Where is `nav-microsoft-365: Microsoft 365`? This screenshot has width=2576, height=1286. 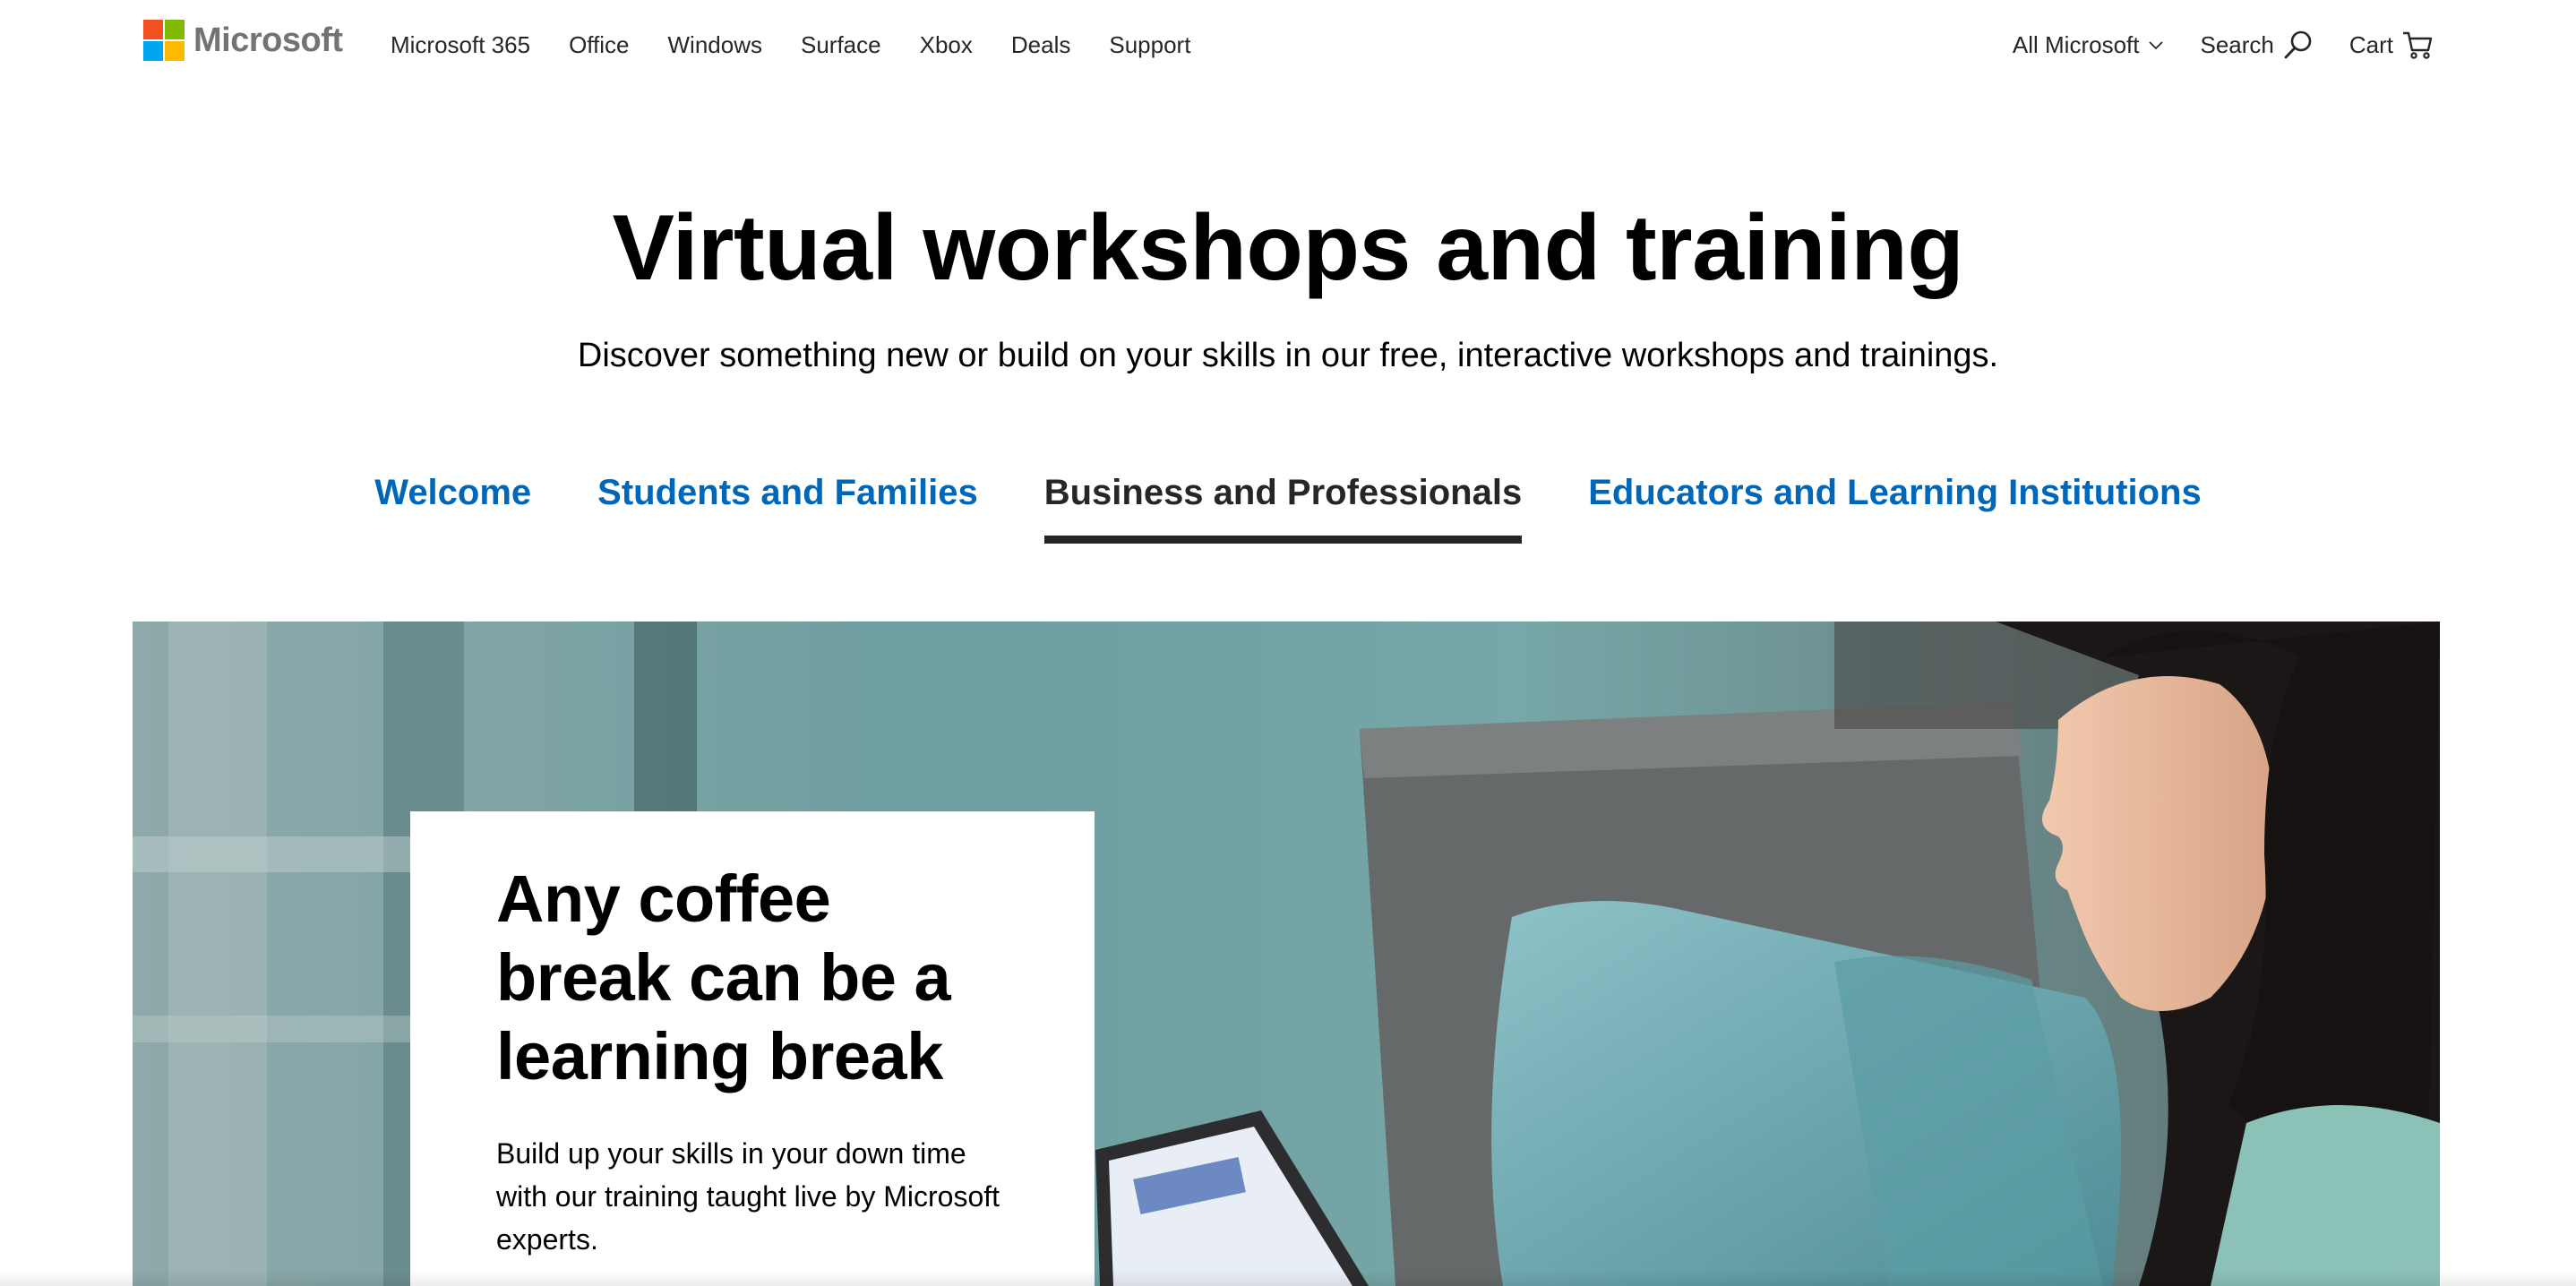 nav-microsoft-365: Microsoft 365 is located at coordinates (460, 45).